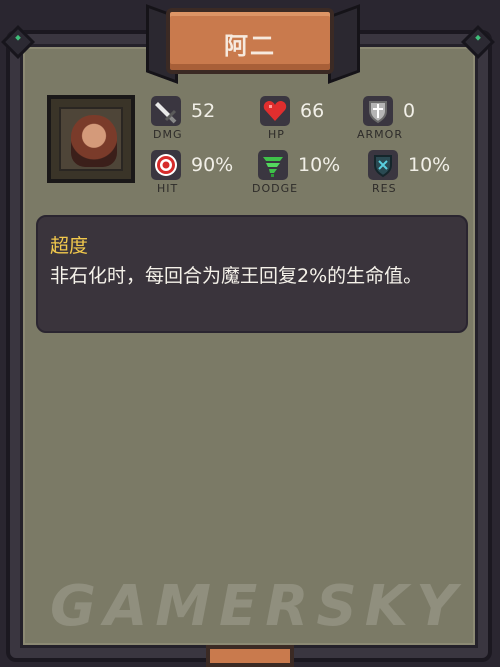  I want to click on hp-value: 66, so click(312, 111).